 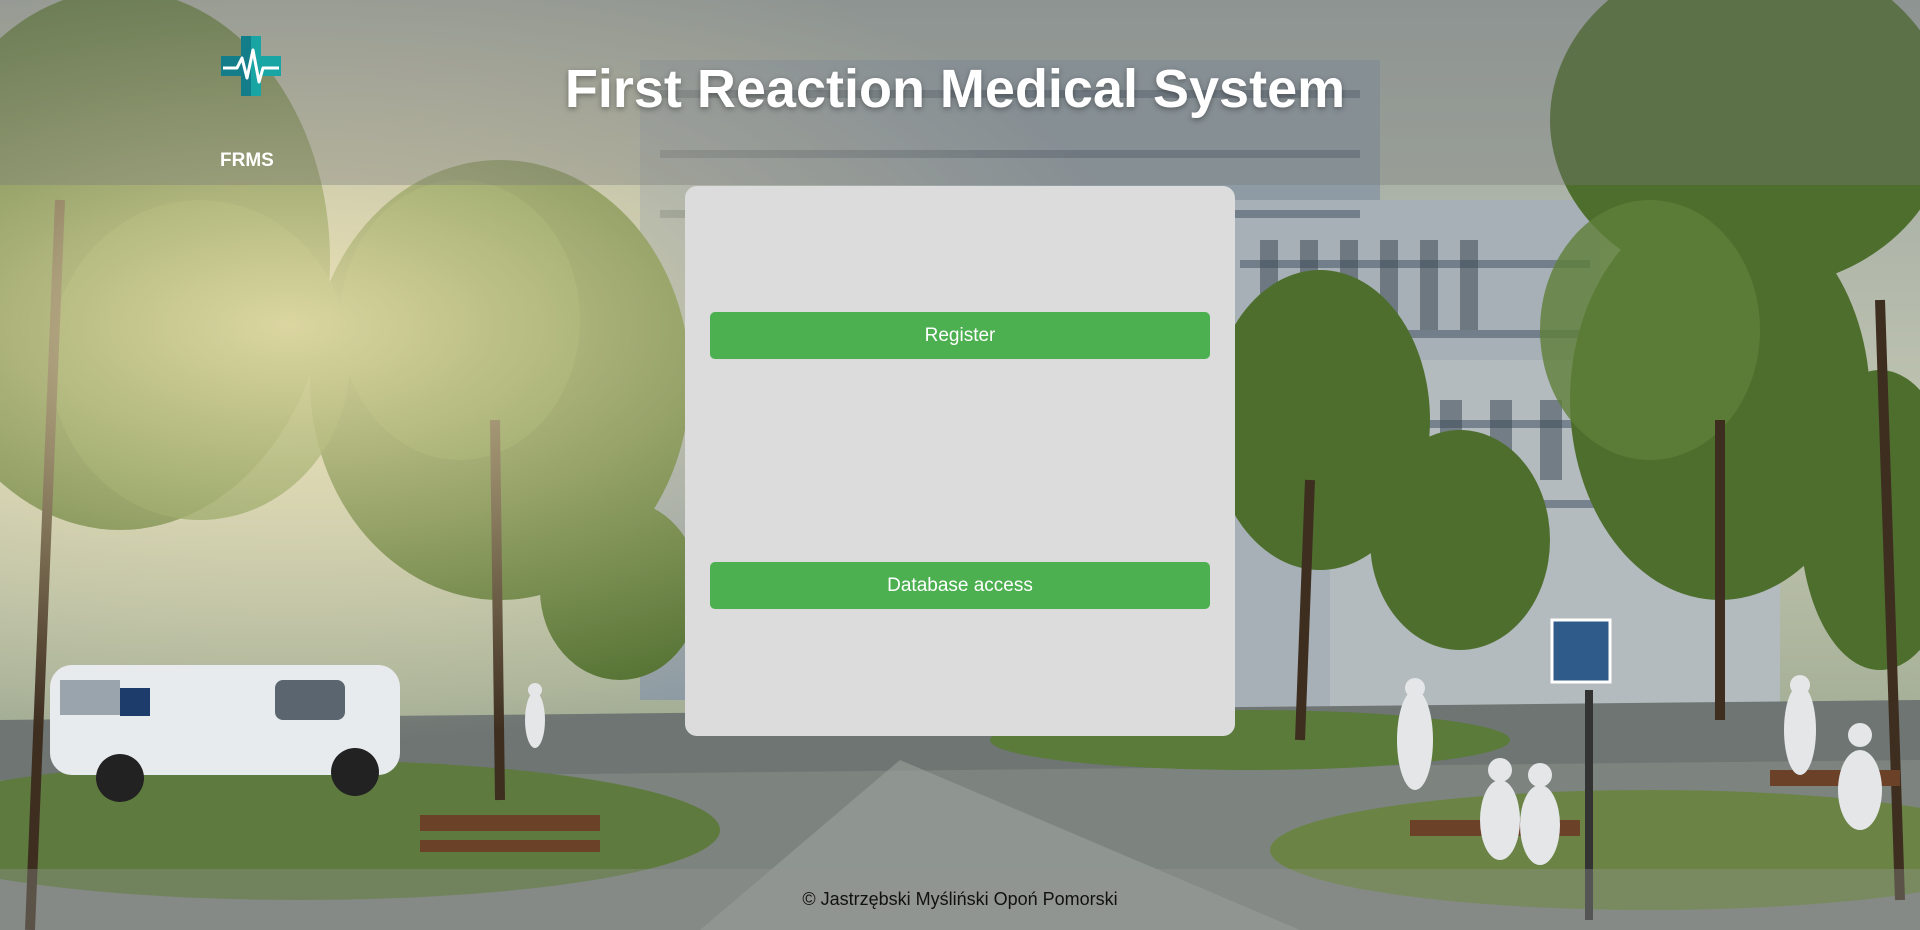 I want to click on database-access-button: Database access, so click(x=960, y=585).